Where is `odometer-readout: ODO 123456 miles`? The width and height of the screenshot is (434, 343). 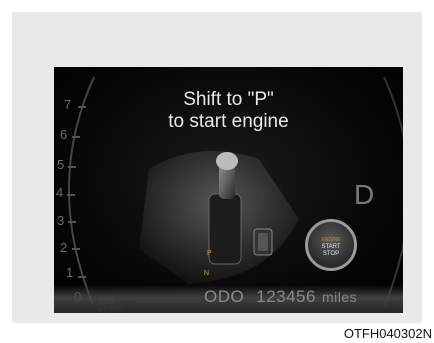 odometer-readout: ODO 123456 miles is located at coordinates (280, 297).